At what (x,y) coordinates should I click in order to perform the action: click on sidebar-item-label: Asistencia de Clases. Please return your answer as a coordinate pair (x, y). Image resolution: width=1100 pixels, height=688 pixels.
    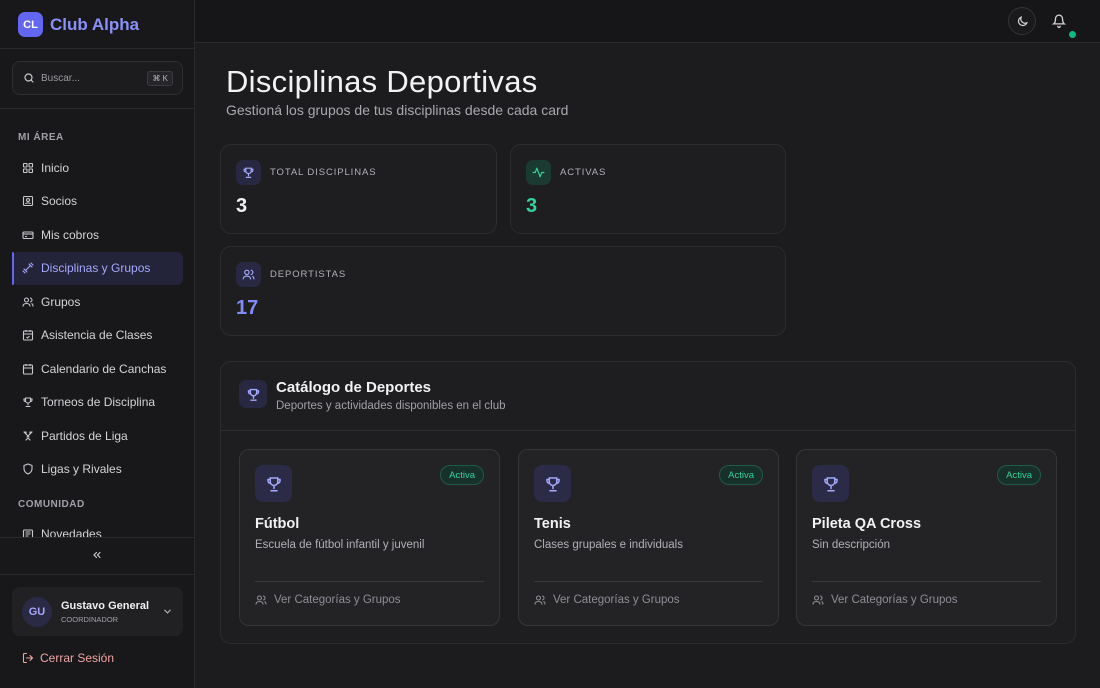
    Looking at the image, I should click on (97, 335).